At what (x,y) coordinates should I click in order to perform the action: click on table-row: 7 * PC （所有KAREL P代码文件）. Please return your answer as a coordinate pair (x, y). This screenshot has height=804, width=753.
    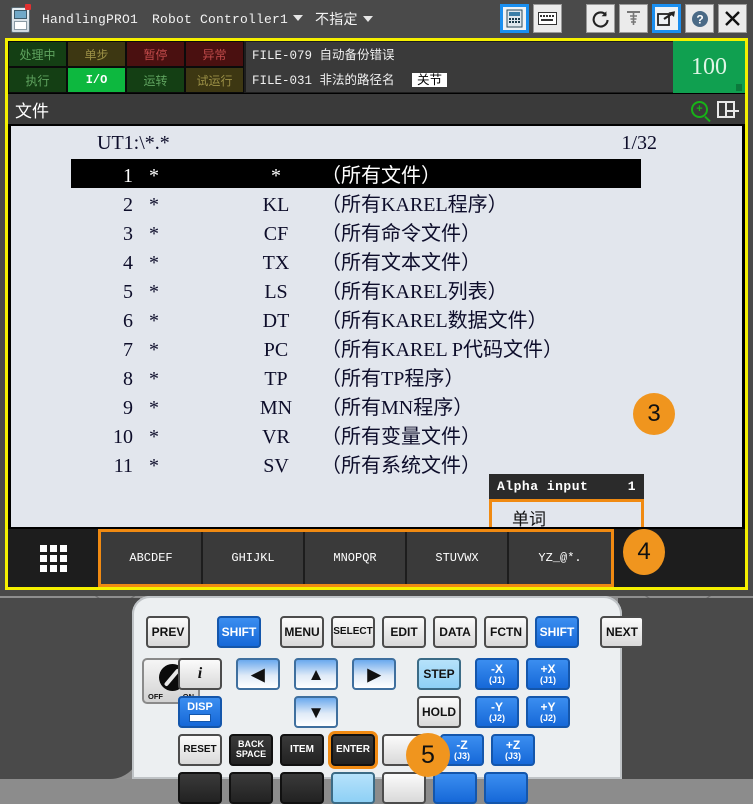
    Looking at the image, I should click on (371, 347).